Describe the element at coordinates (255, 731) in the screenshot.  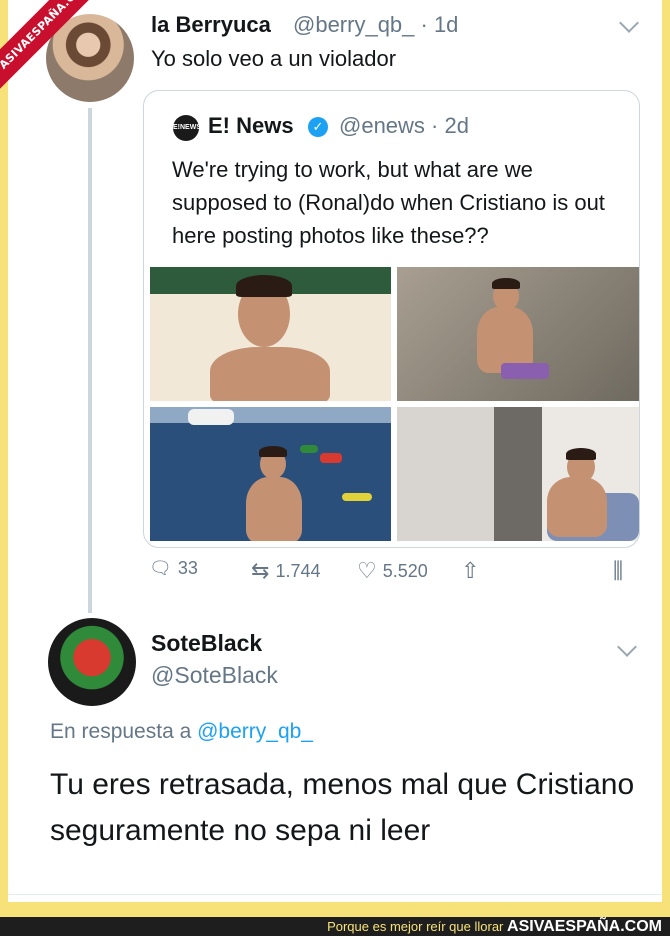
I see `reply-to-link: @berry_qb_` at that location.